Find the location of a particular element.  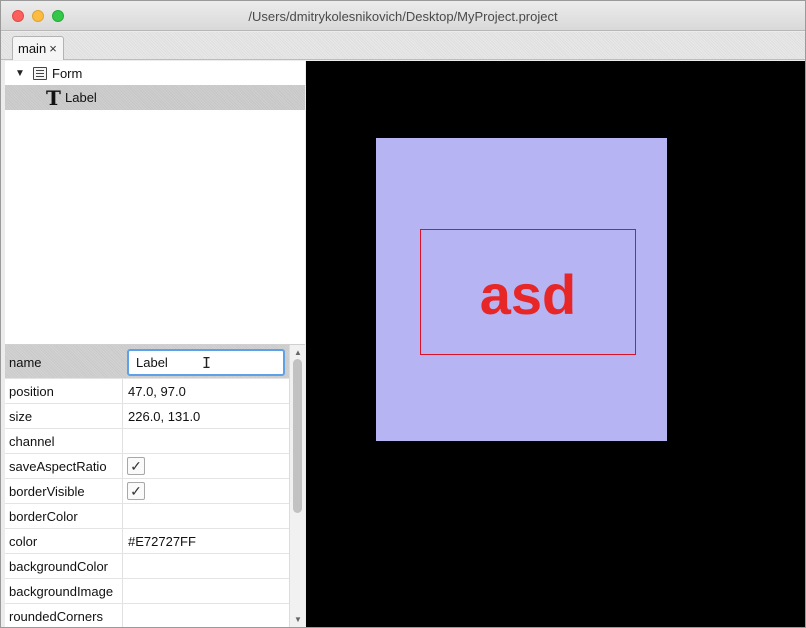

prop-row-channel: channel is located at coordinates (147, 441).